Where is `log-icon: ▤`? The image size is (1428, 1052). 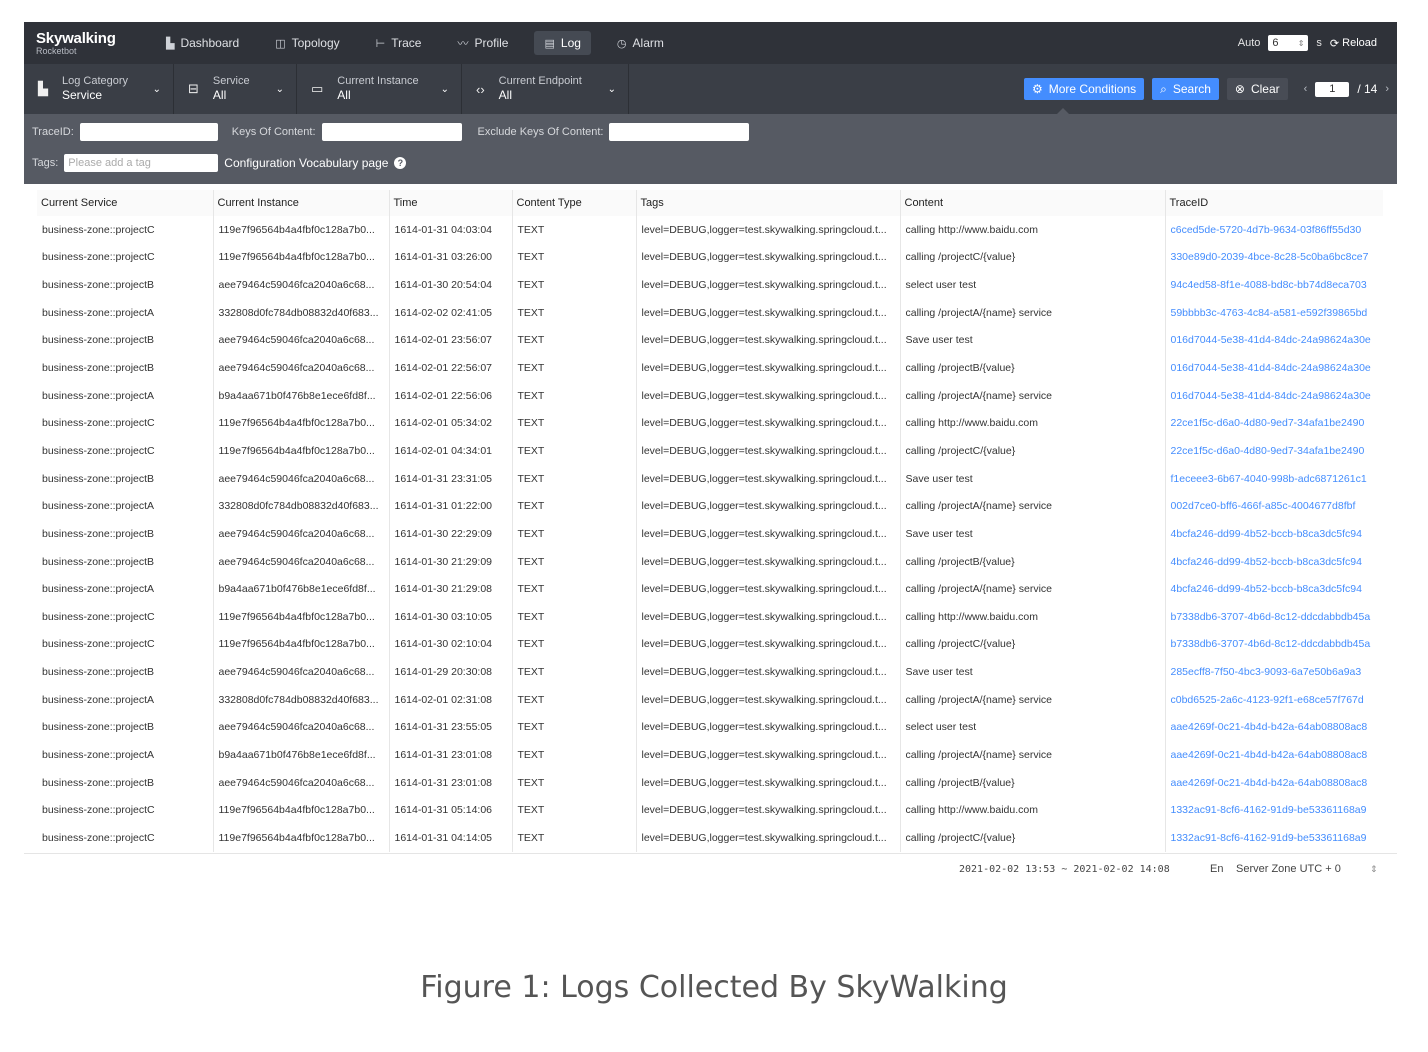 log-icon: ▤ is located at coordinates (549, 43).